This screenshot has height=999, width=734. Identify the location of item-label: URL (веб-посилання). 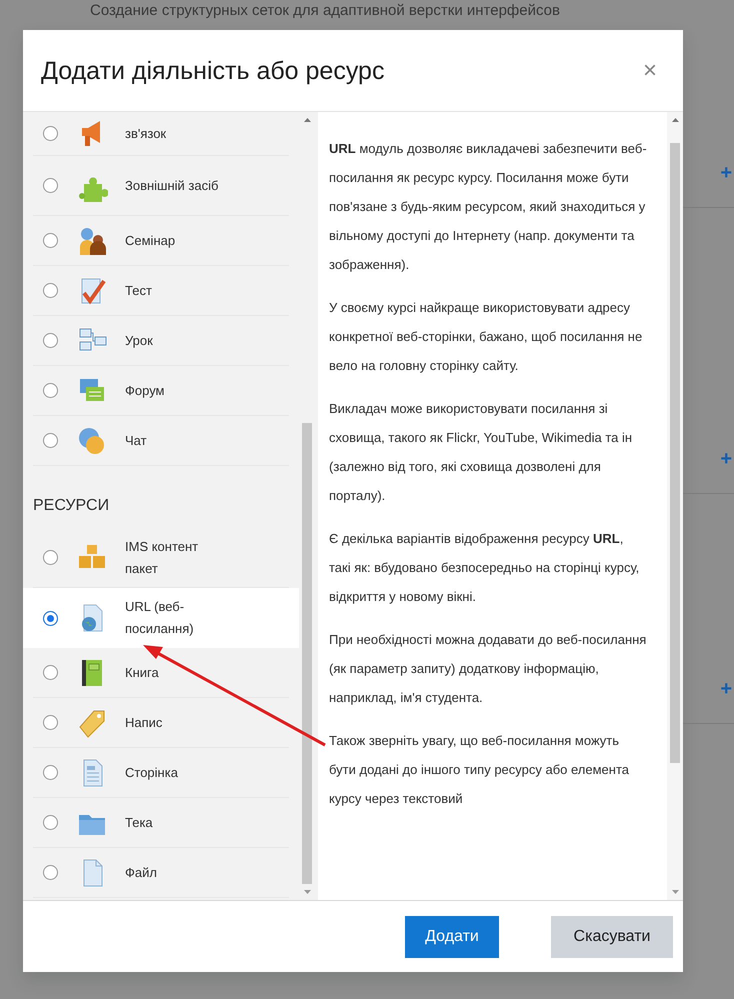
(160, 618).